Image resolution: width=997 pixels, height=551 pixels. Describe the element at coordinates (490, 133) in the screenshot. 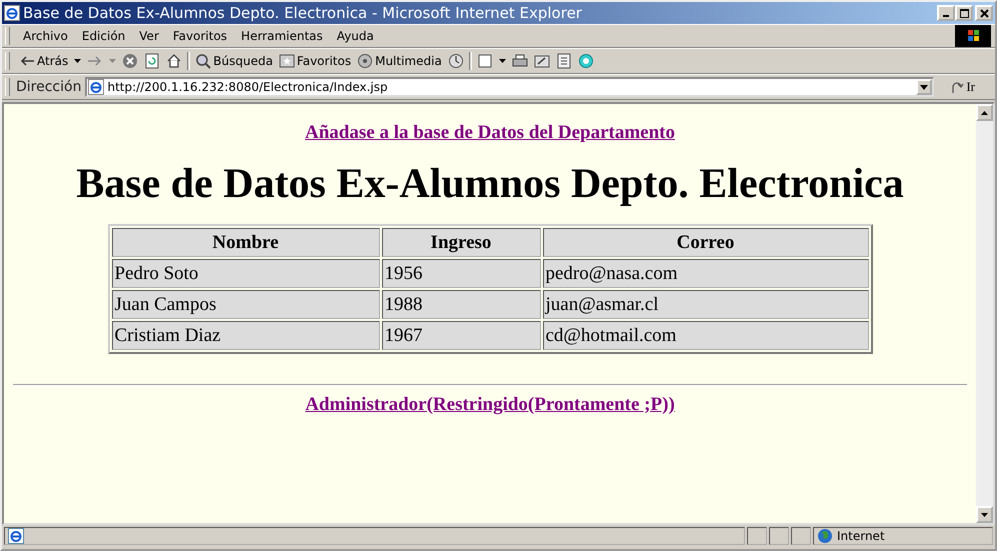

I see `add-link: Añadase a la base de Datos del Departamento` at that location.